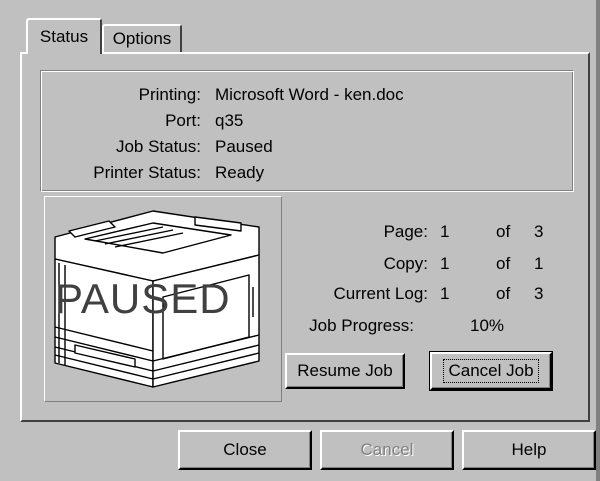 The image size is (600, 481). What do you see at coordinates (434, 267) in the screenshot?
I see `copy-stat-row: Copy: 1 of 1` at bounding box center [434, 267].